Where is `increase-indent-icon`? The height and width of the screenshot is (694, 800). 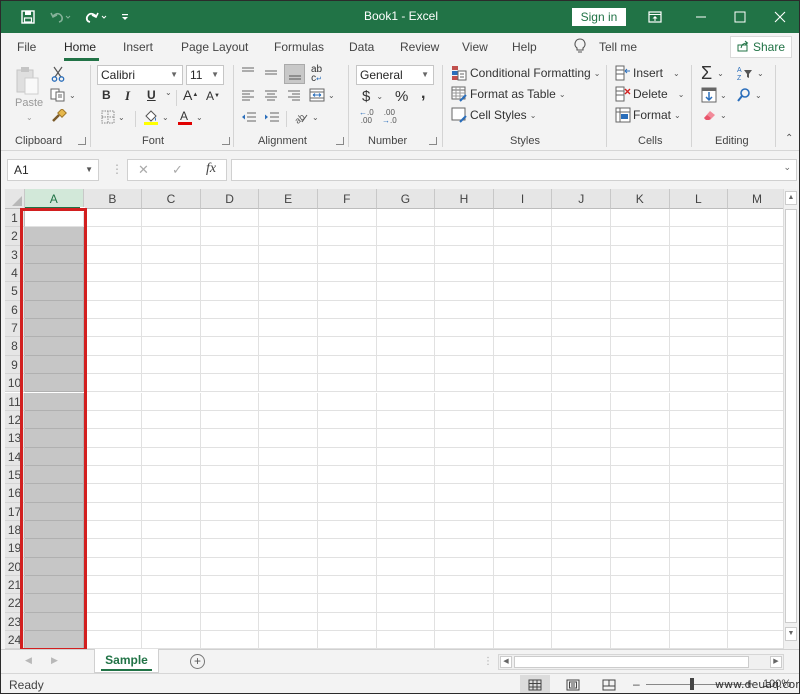
increase-indent-icon is located at coordinates (272, 117).